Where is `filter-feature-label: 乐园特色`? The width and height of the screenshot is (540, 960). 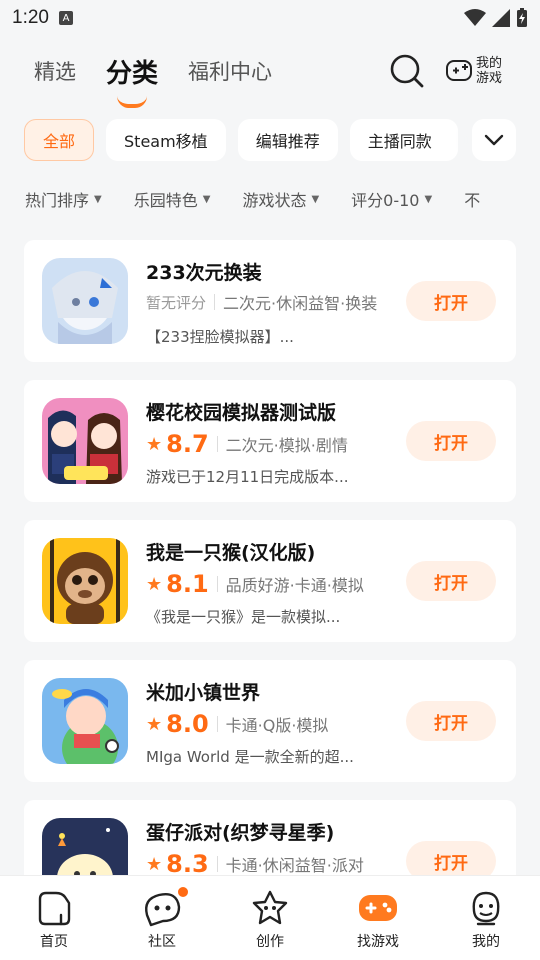 filter-feature-label: 乐园特色 is located at coordinates (165, 200).